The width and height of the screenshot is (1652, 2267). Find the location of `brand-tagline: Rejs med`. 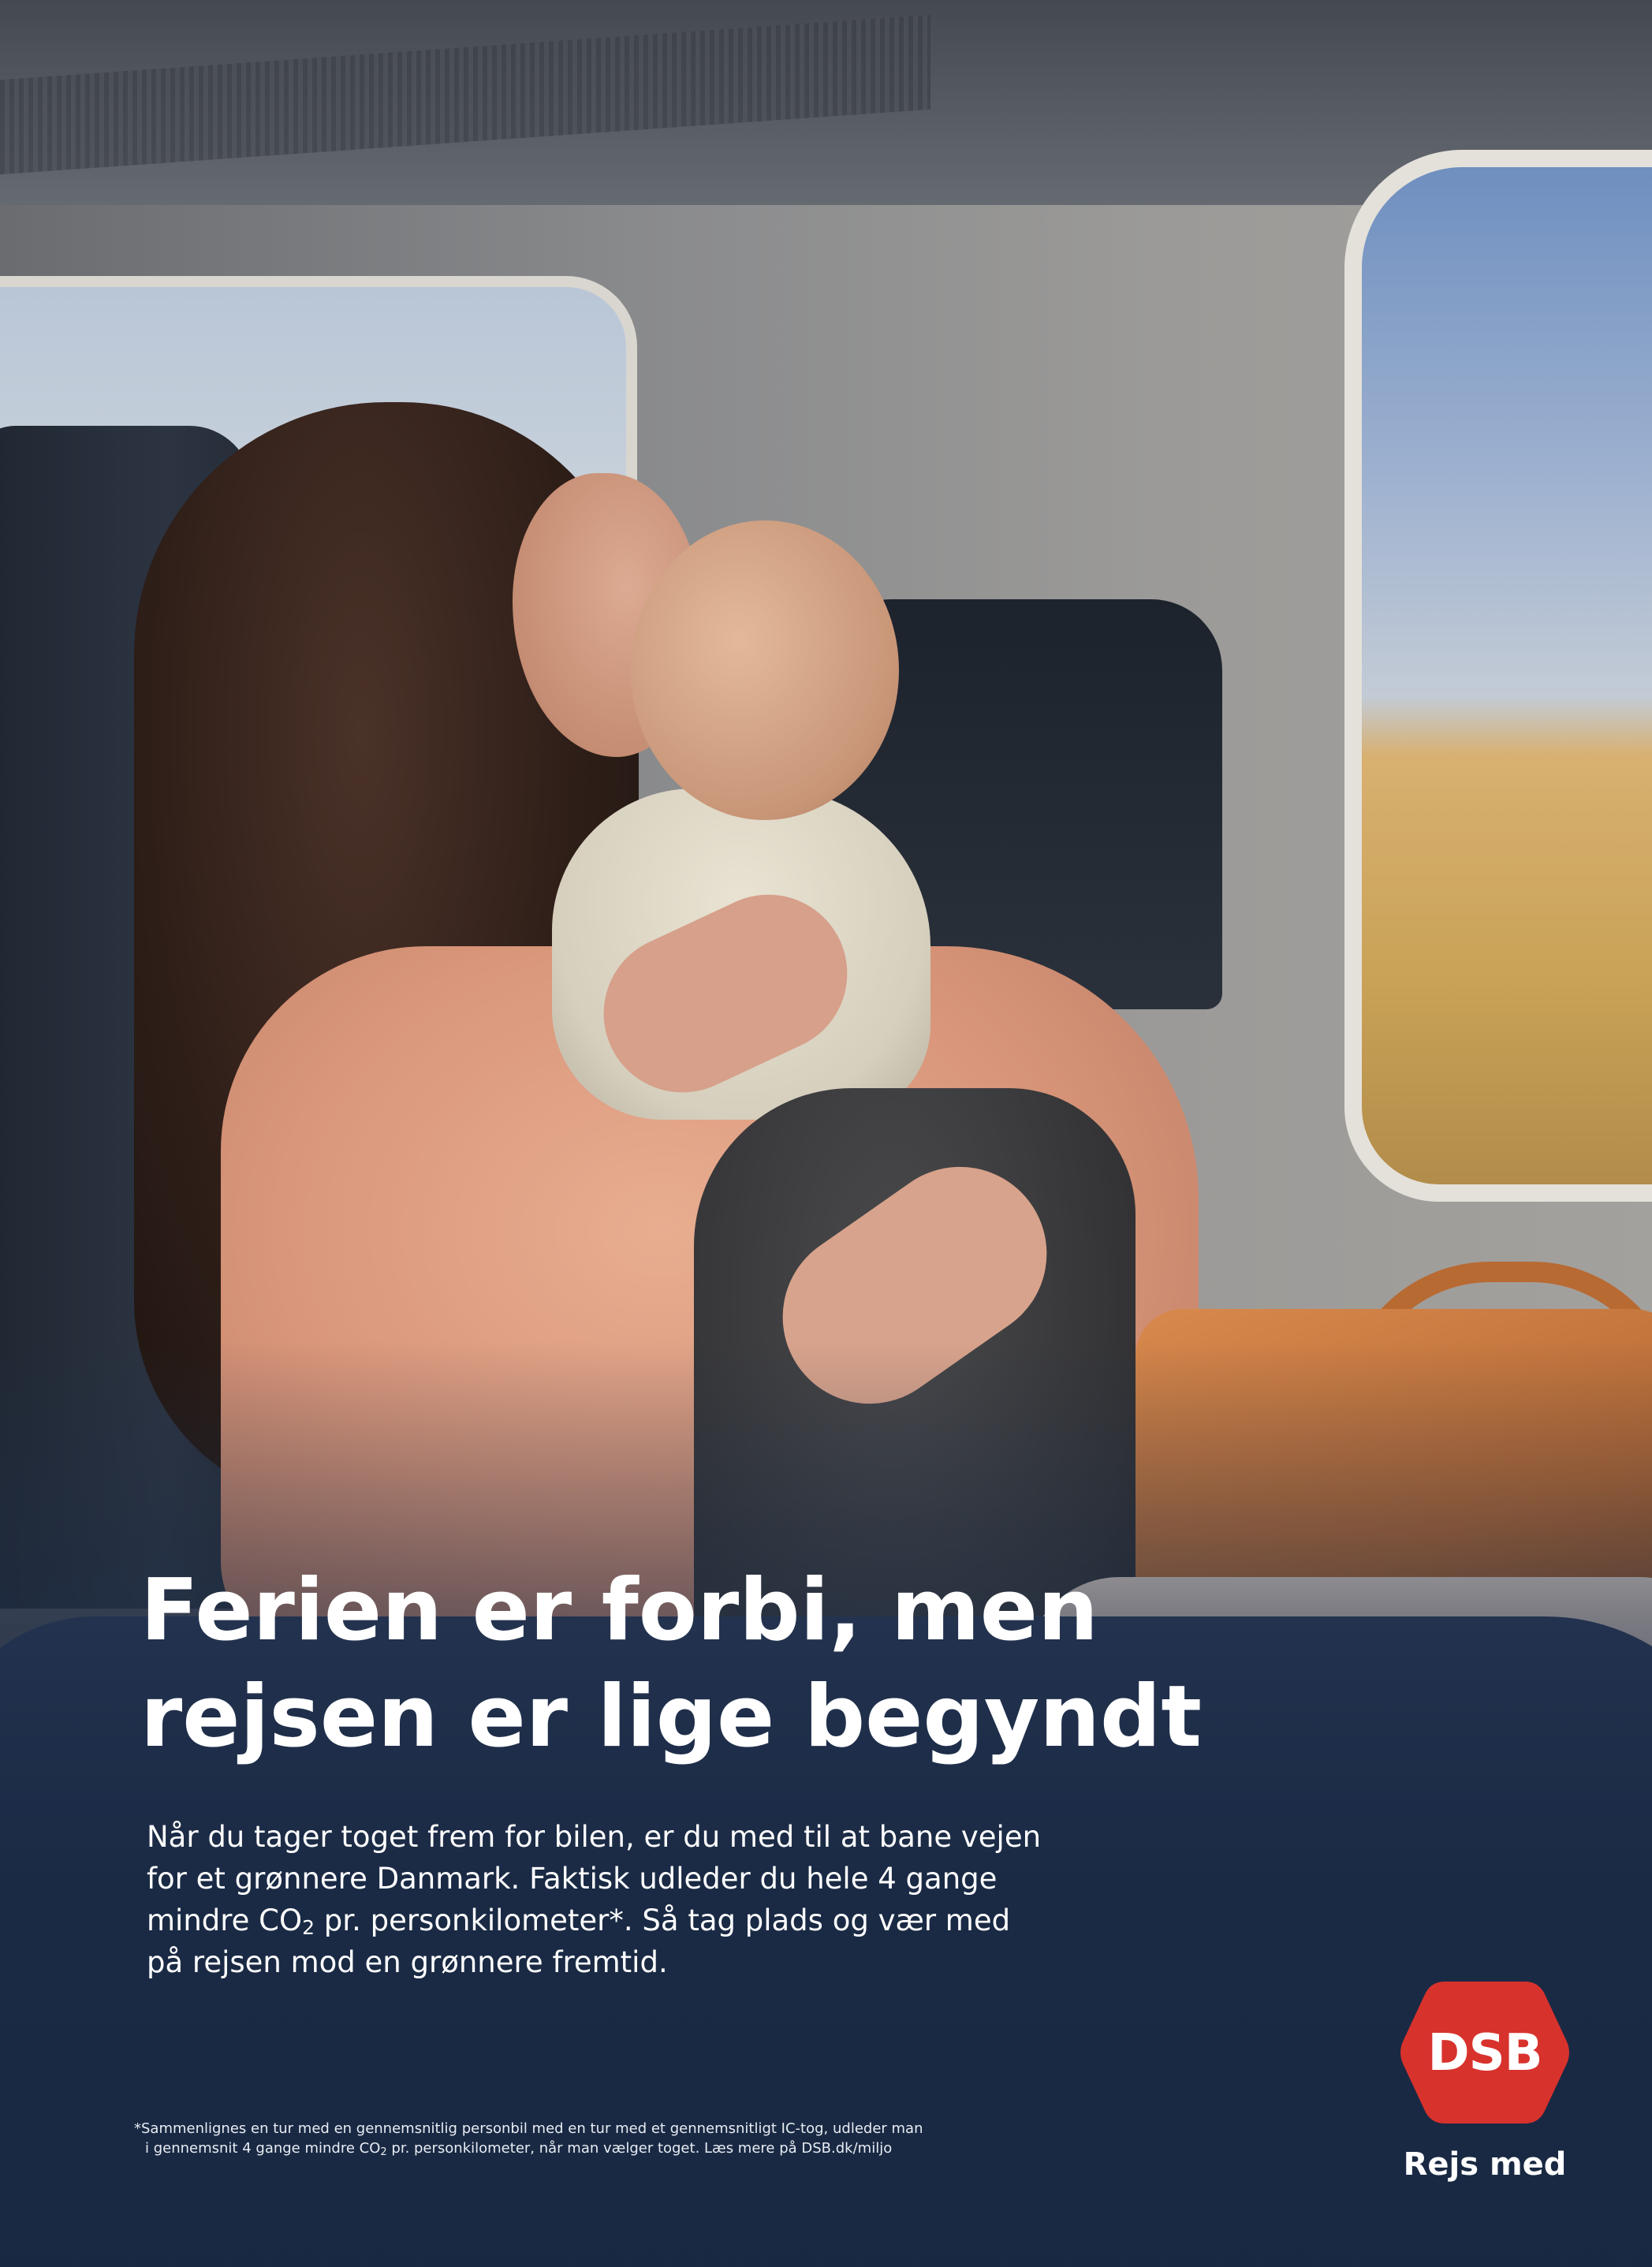

brand-tagline: Rejs med is located at coordinates (1485, 2164).